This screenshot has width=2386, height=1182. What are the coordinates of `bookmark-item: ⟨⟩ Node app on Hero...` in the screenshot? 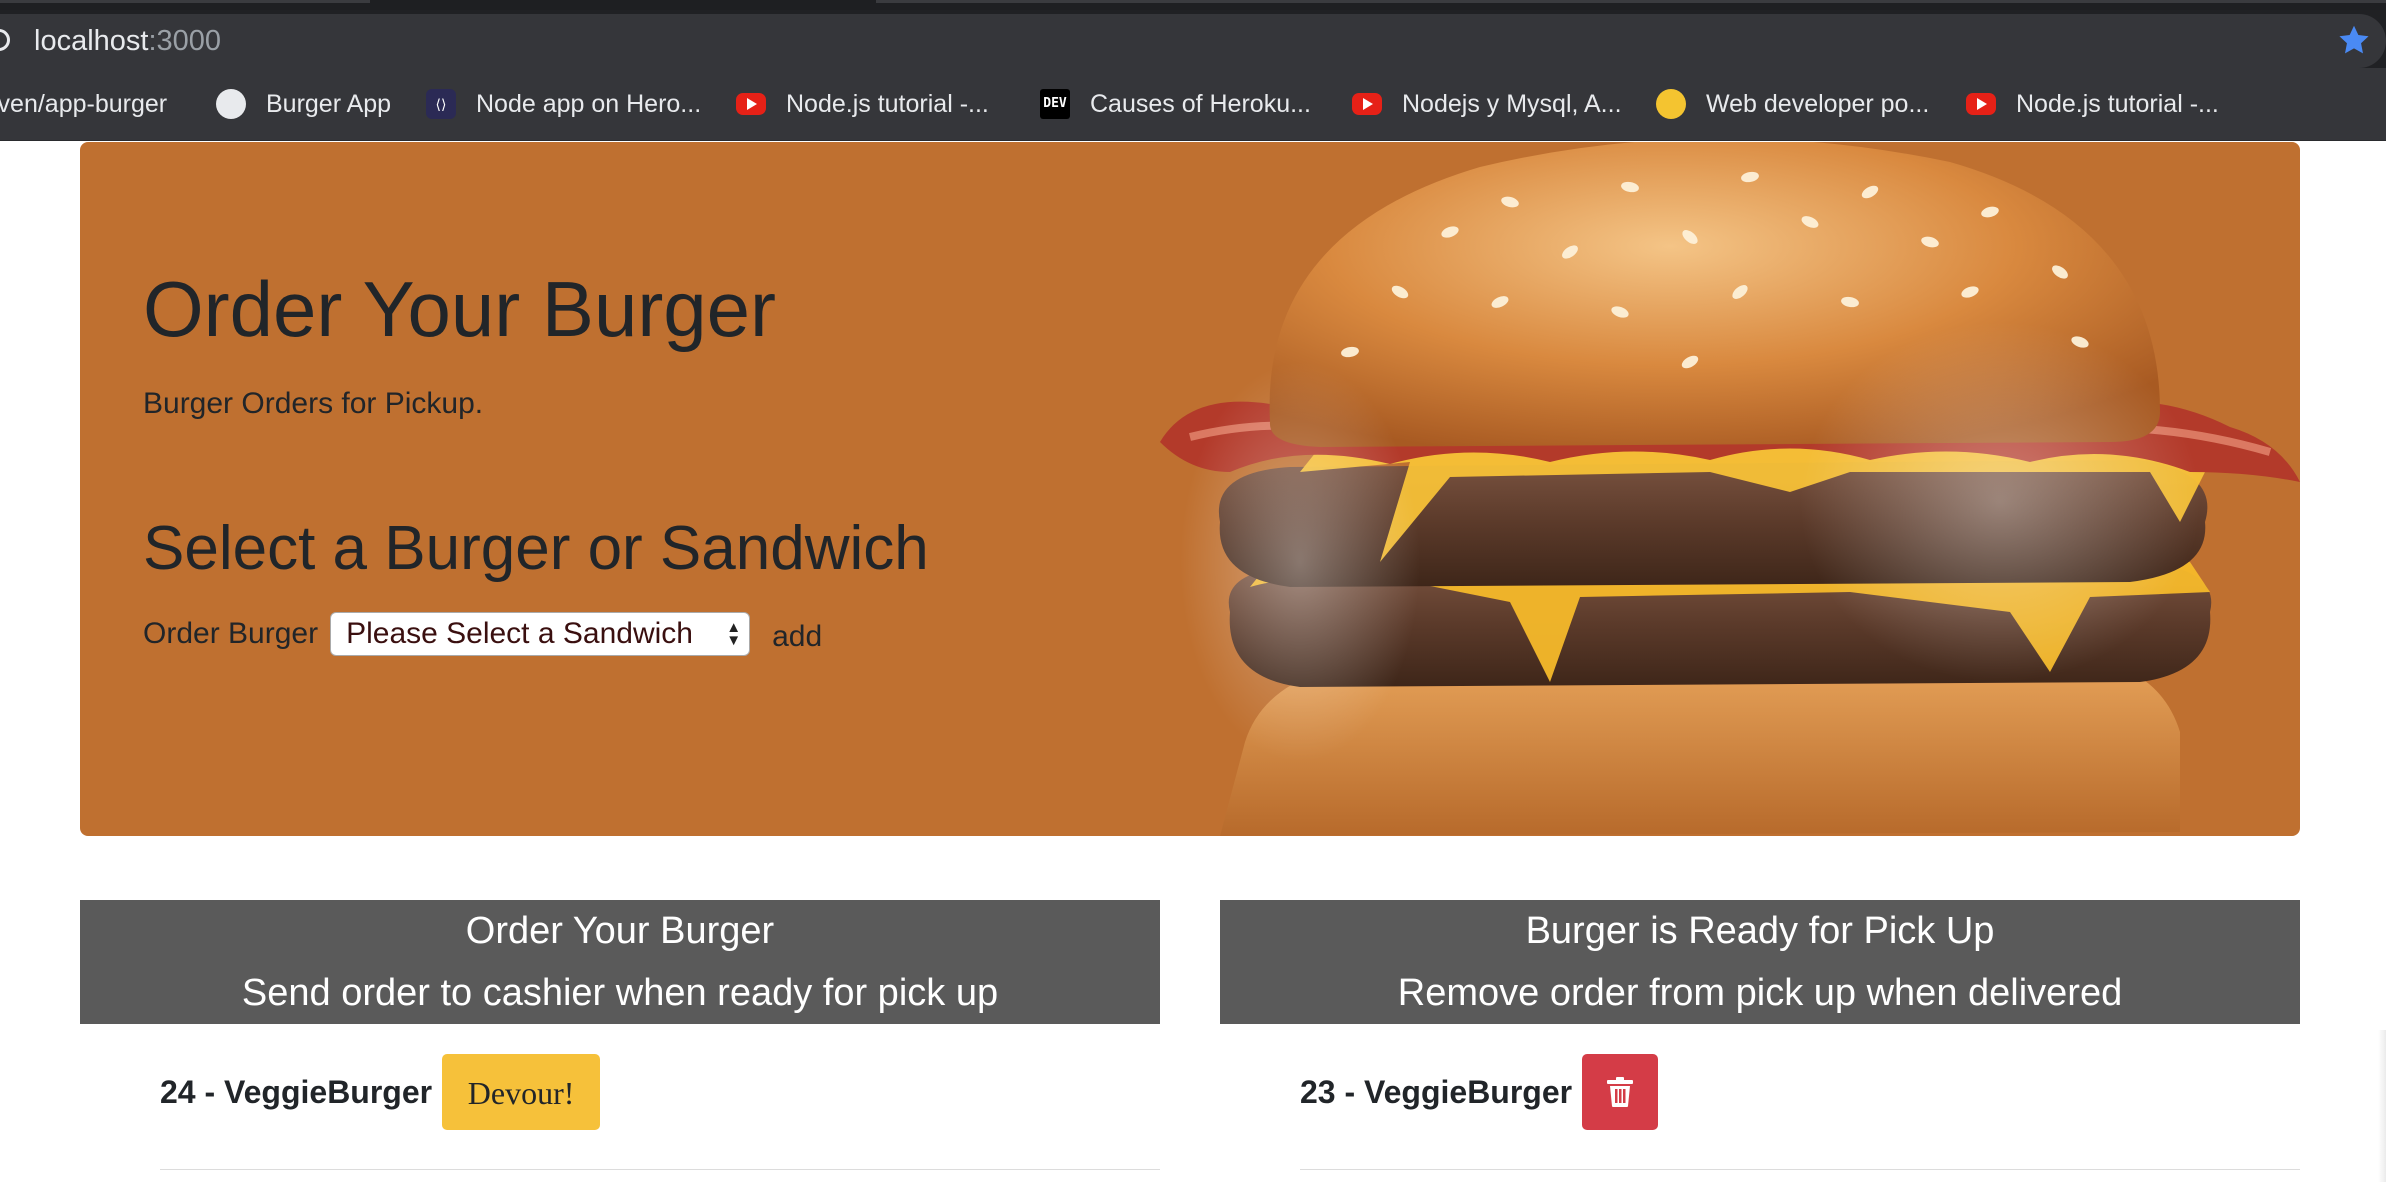 It's located at (563, 104).